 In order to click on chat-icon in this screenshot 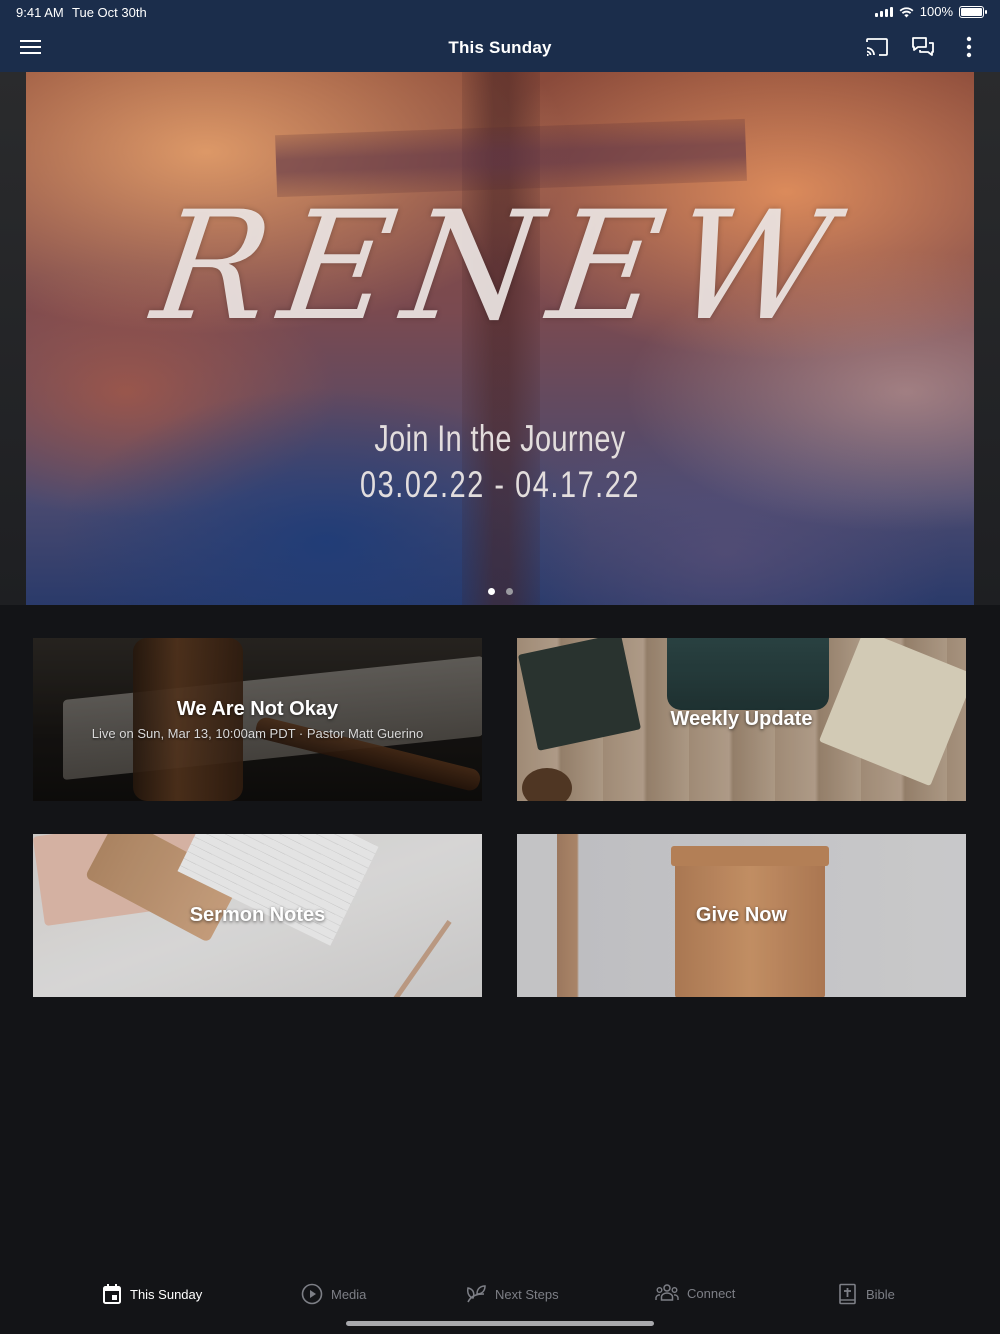, I will do `click(923, 46)`.